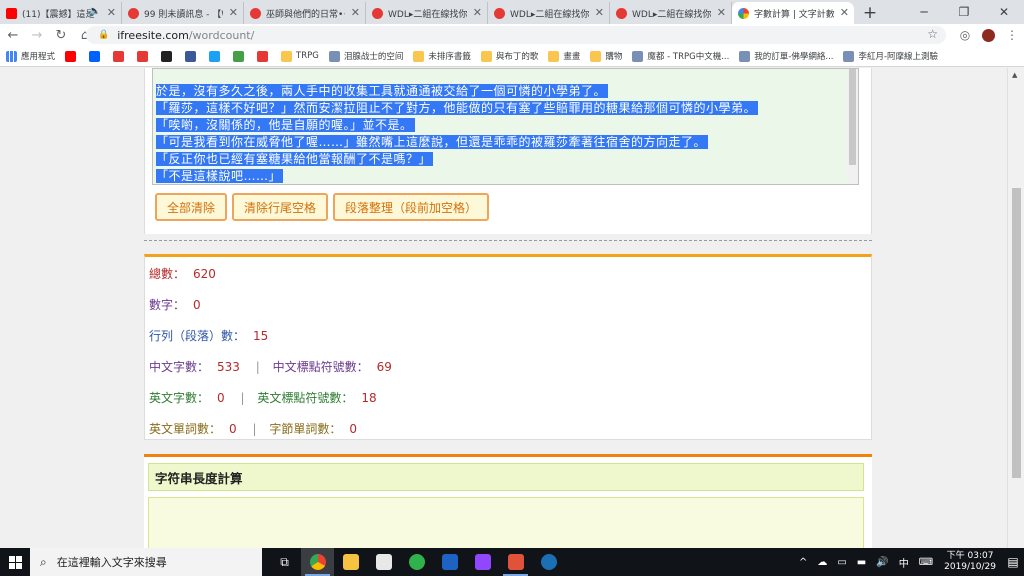 The height and width of the screenshot is (576, 1024). Describe the element at coordinates (284, 562) in the screenshot. I see `task-view-icon: ⧉` at that location.